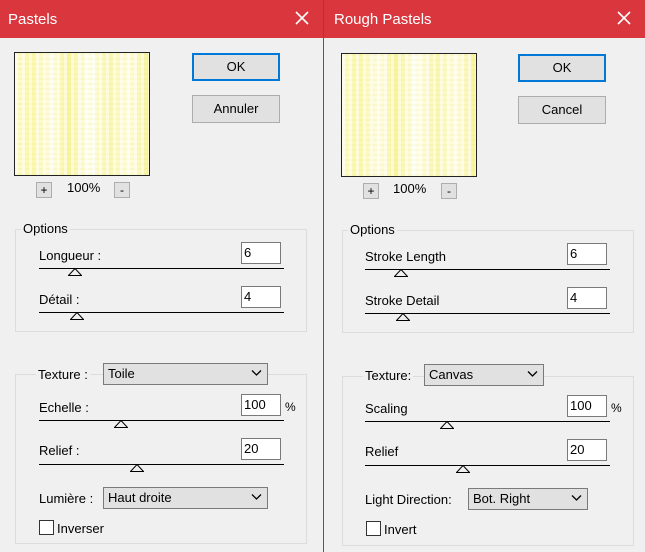 Image resolution: width=645 pixels, height=552 pixels. I want to click on scaling-label: Scaling, so click(386, 408).